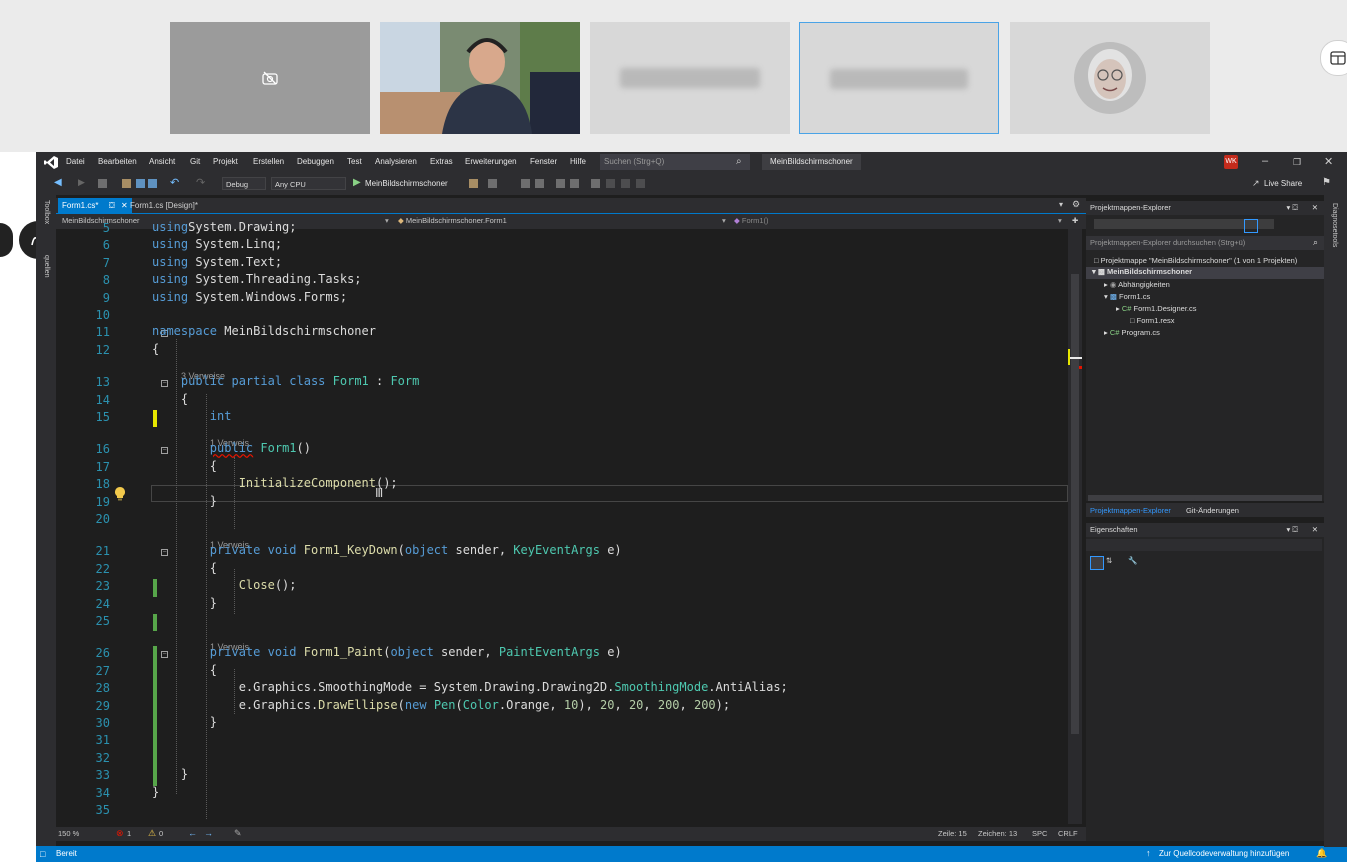 Image resolution: width=1347 pixels, height=862 pixels. Describe the element at coordinates (244, 183) in the screenshot. I see `configuration-select: Debug` at that location.